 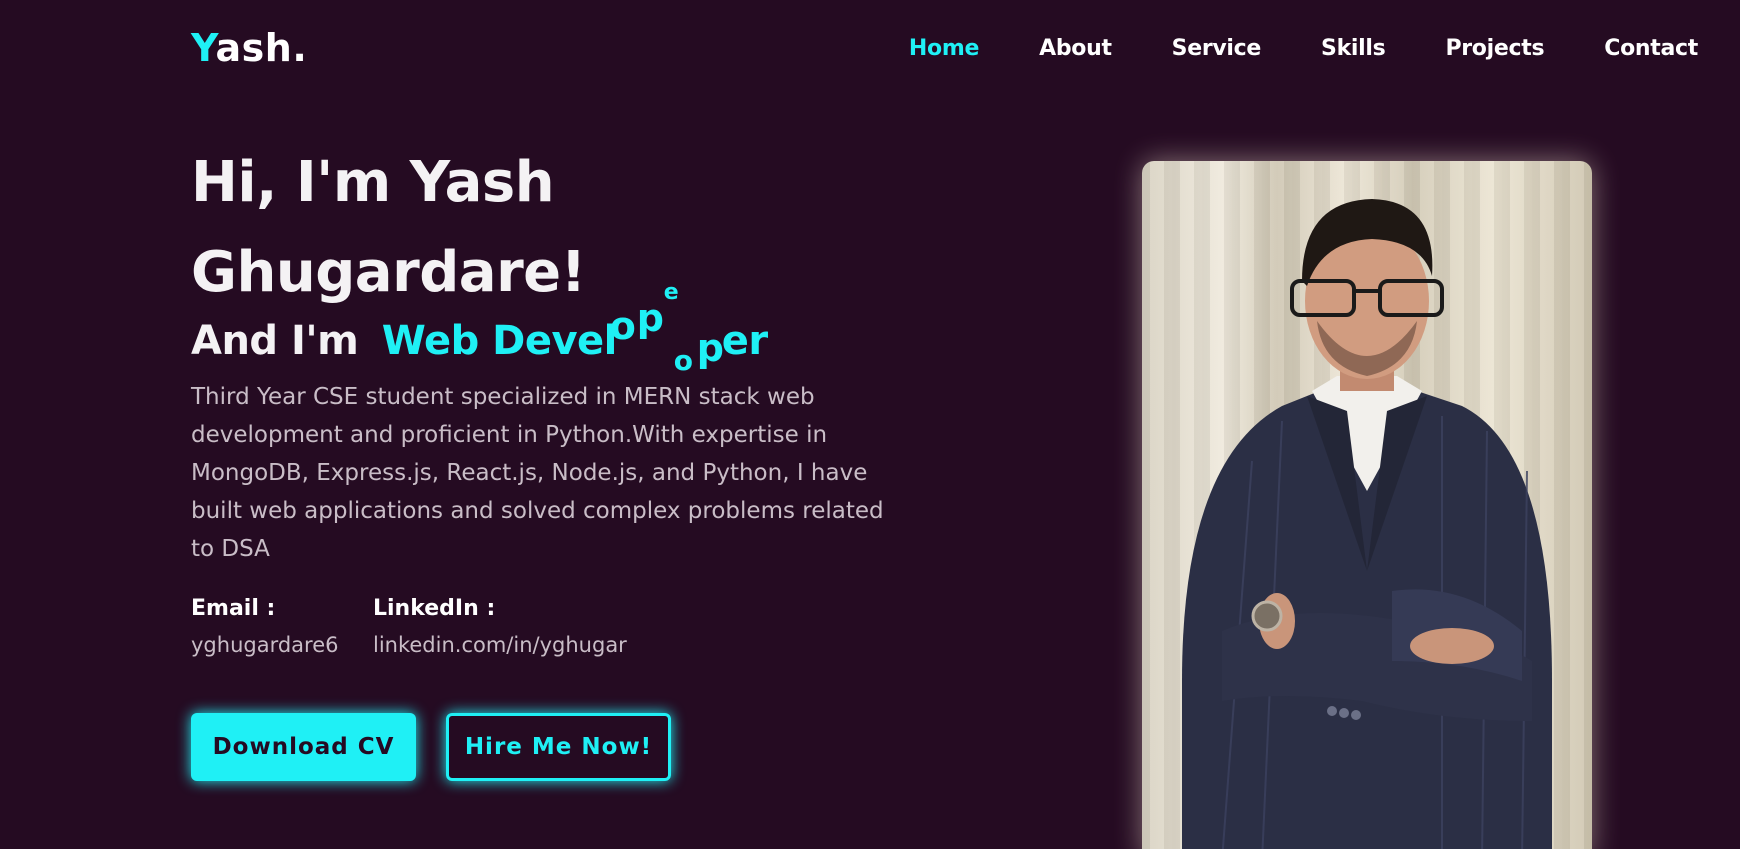 What do you see at coordinates (671, 292) in the screenshot?
I see `role-fragment-3: e` at bounding box center [671, 292].